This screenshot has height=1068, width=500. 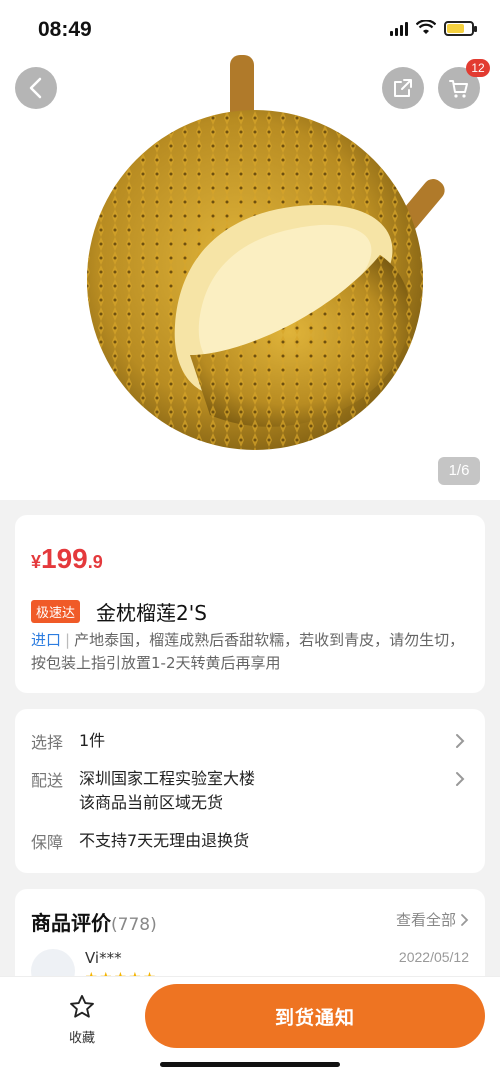 I want to click on delivery-row: 配送 深圳国家工程实验室大楼 该商品当前区域无货, so click(x=250, y=791).